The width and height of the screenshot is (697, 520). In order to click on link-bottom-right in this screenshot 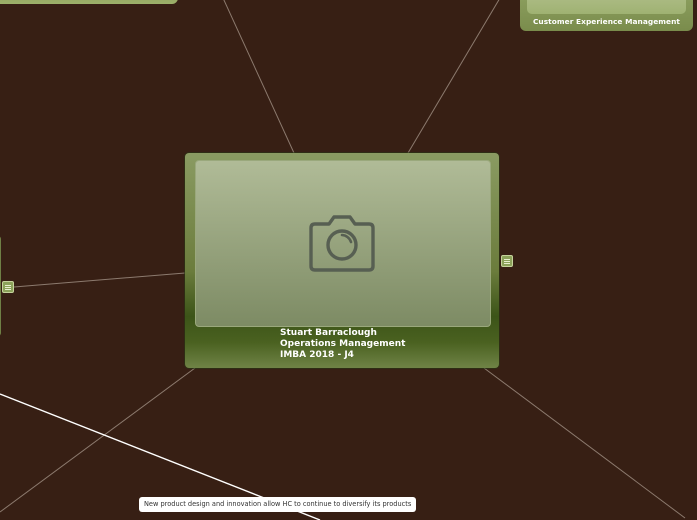, I will do `click(584, 443)`.